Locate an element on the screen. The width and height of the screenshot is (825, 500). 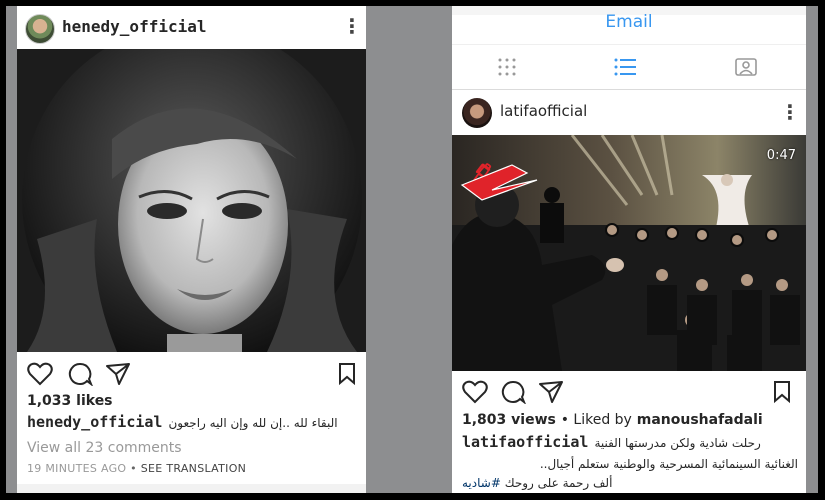
profile-tabs is located at coordinates (629, 67).